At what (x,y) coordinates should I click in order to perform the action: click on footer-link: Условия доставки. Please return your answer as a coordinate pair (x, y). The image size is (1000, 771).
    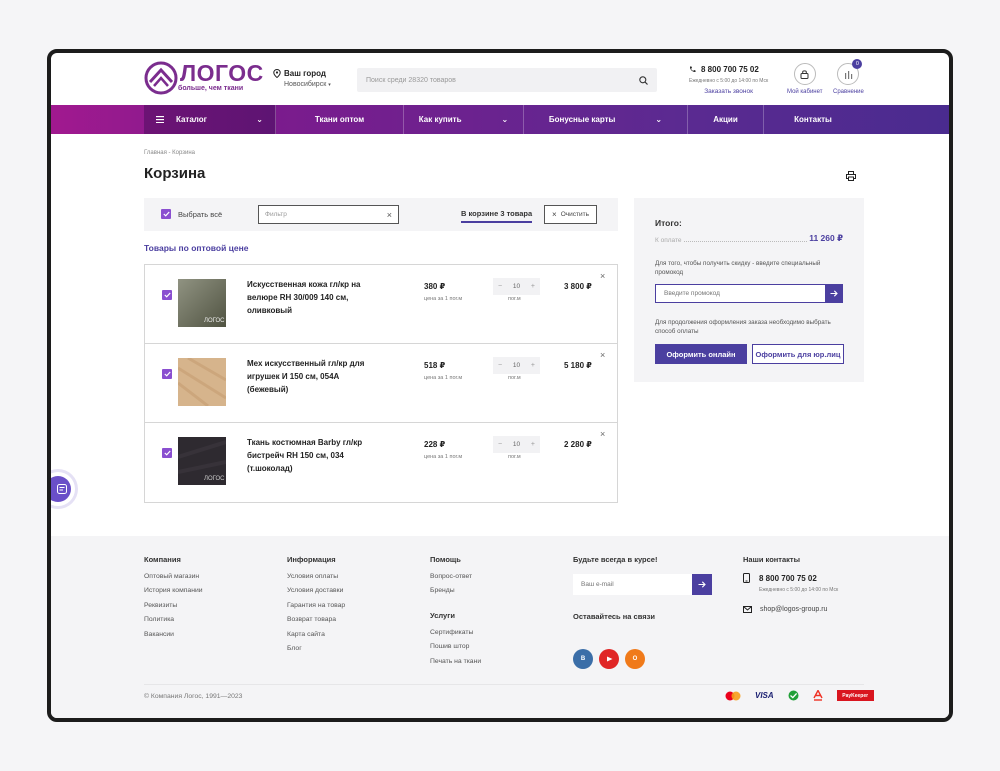
    Looking at the image, I should click on (316, 594).